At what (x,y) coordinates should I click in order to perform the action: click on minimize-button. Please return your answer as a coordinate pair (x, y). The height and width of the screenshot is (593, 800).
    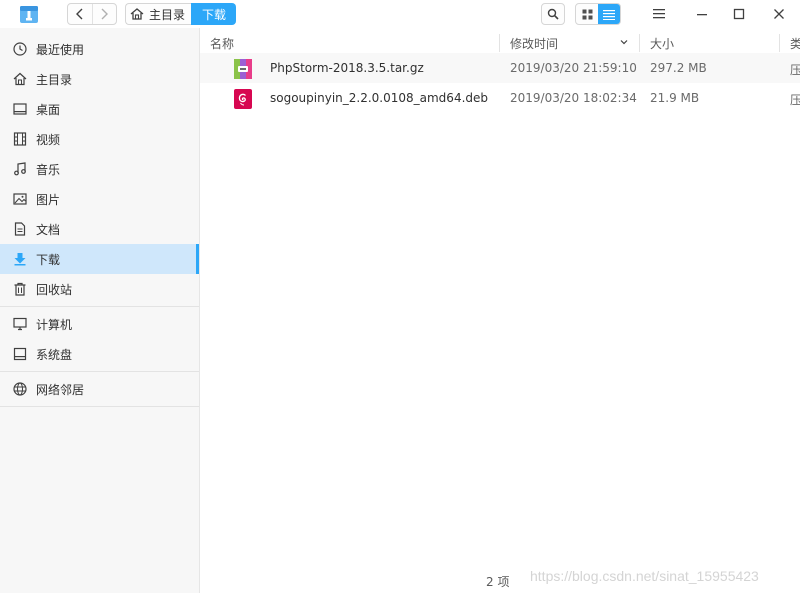
    Looking at the image, I should click on (702, 14).